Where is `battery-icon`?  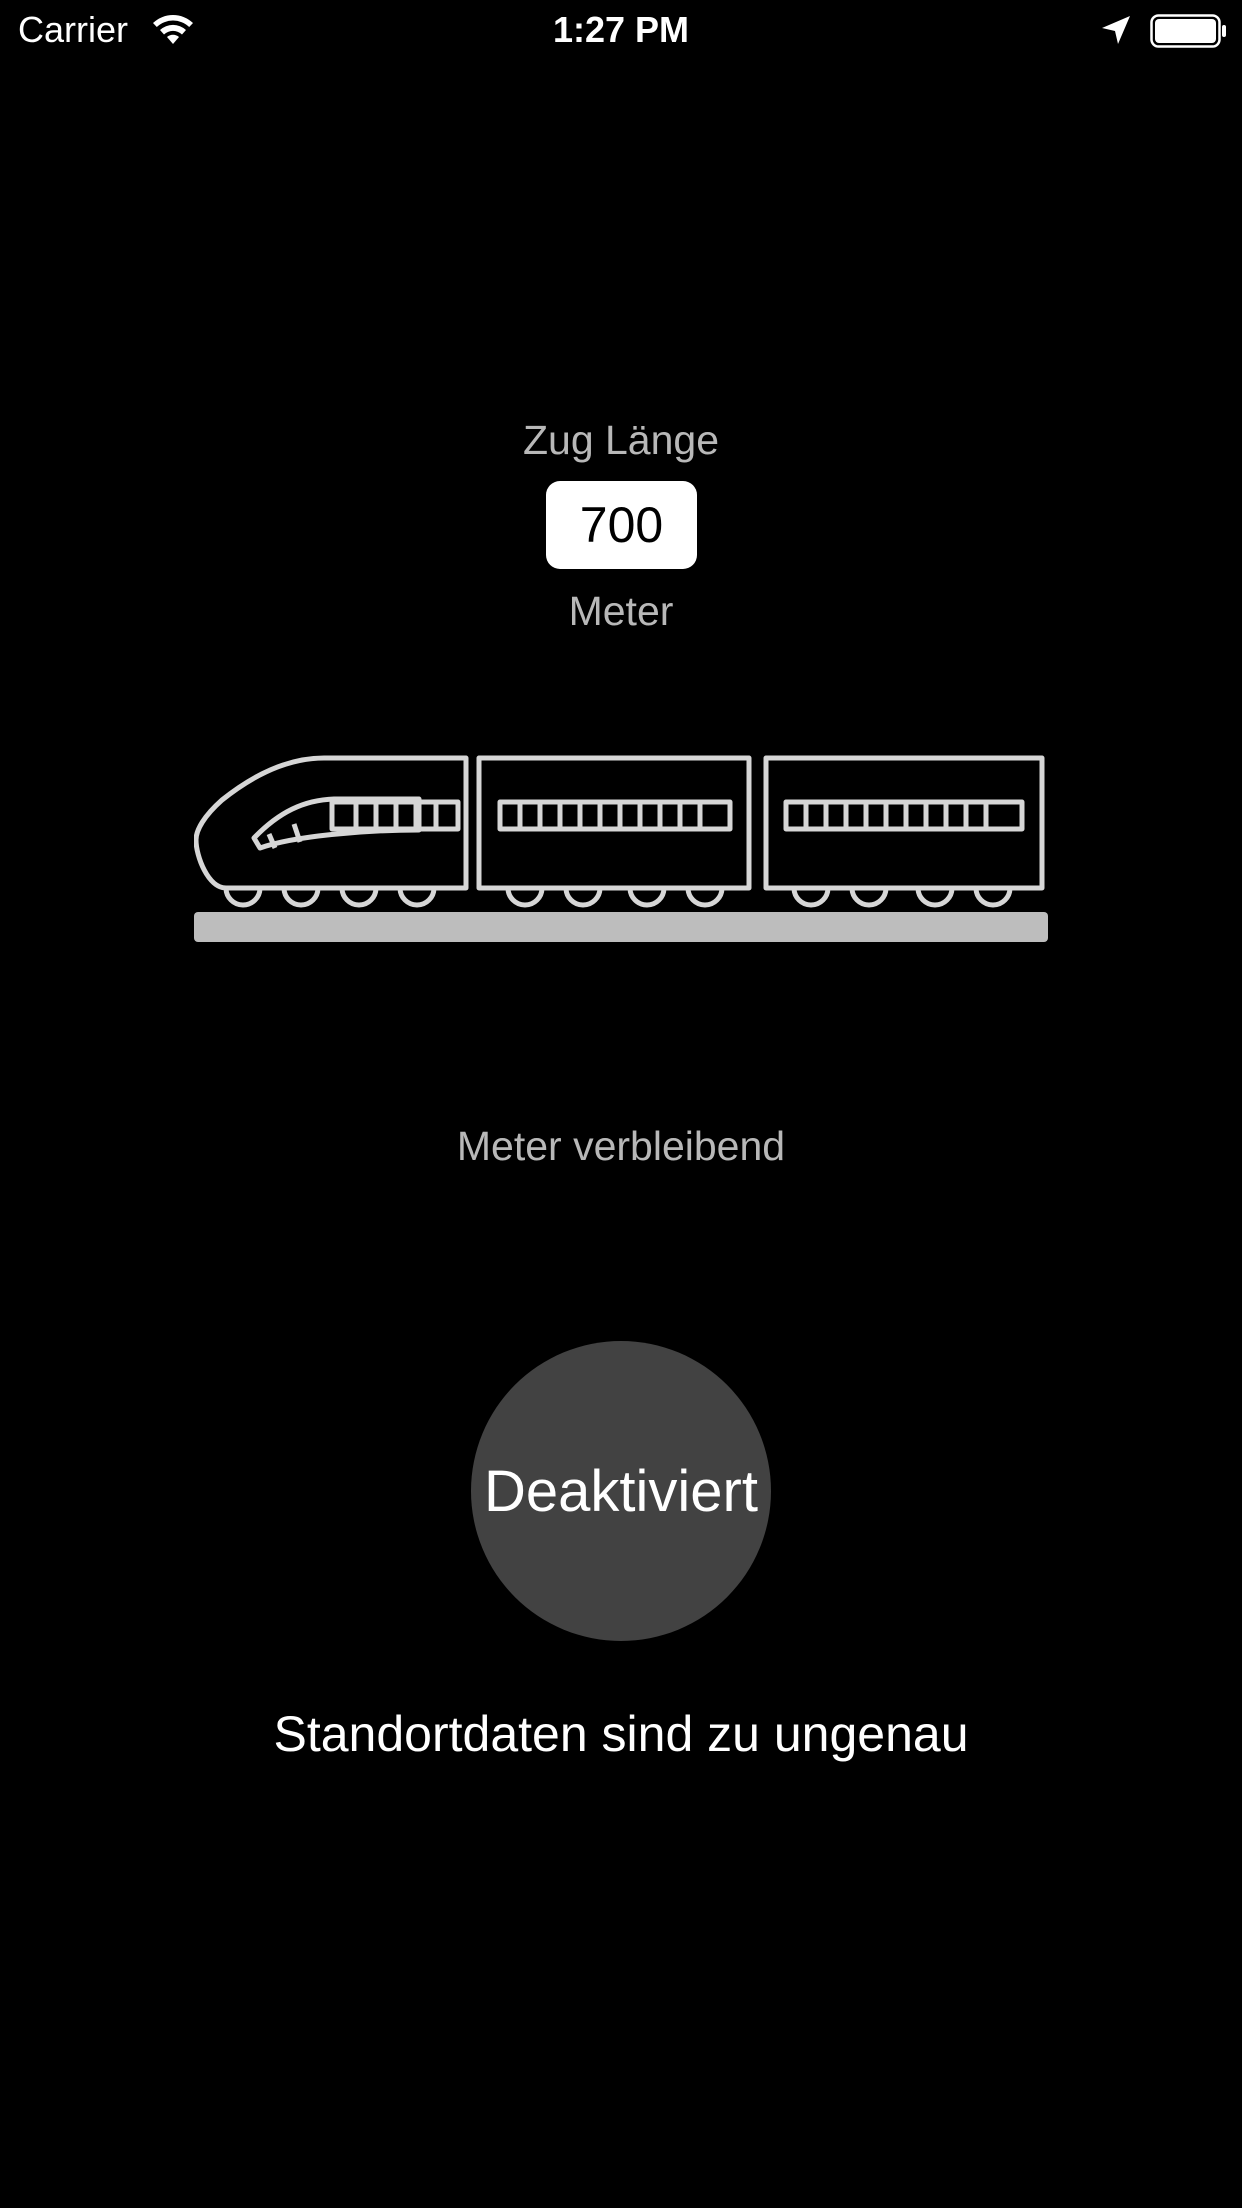 battery-icon is located at coordinates (1188, 31).